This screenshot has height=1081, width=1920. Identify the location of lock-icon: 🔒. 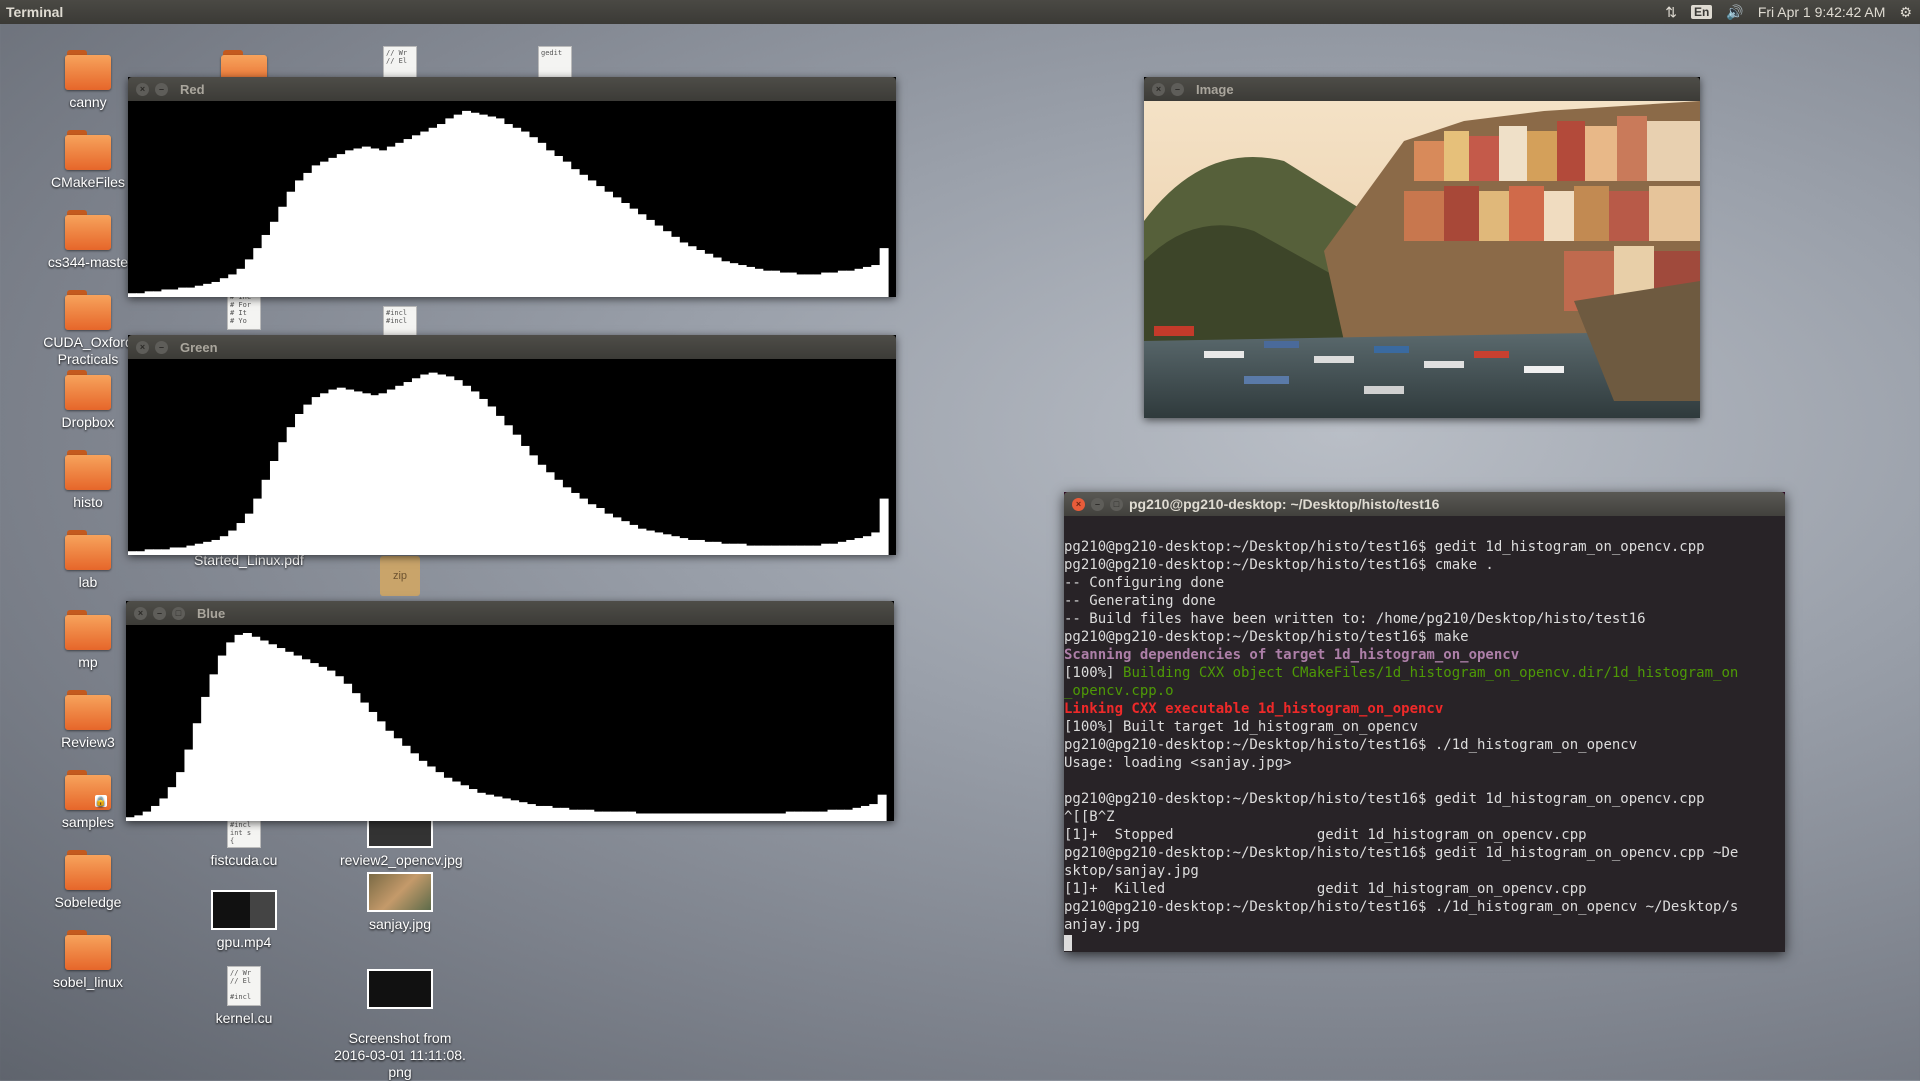
(101, 801).